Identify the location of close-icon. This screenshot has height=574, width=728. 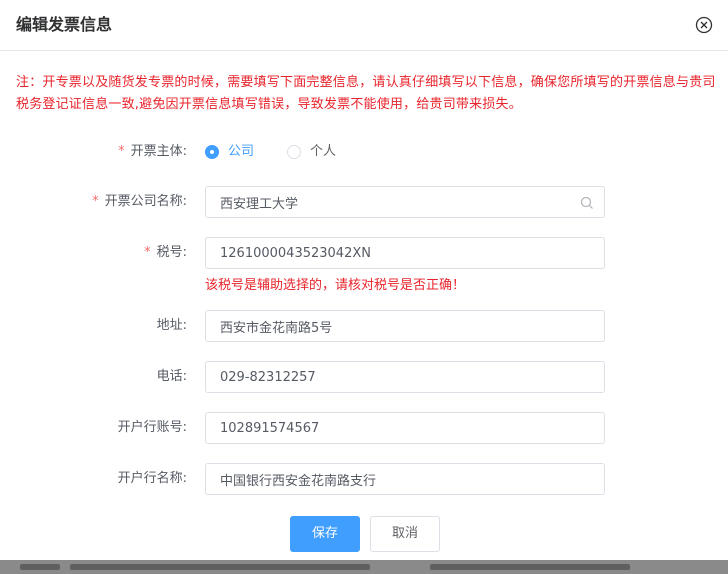
(704, 25).